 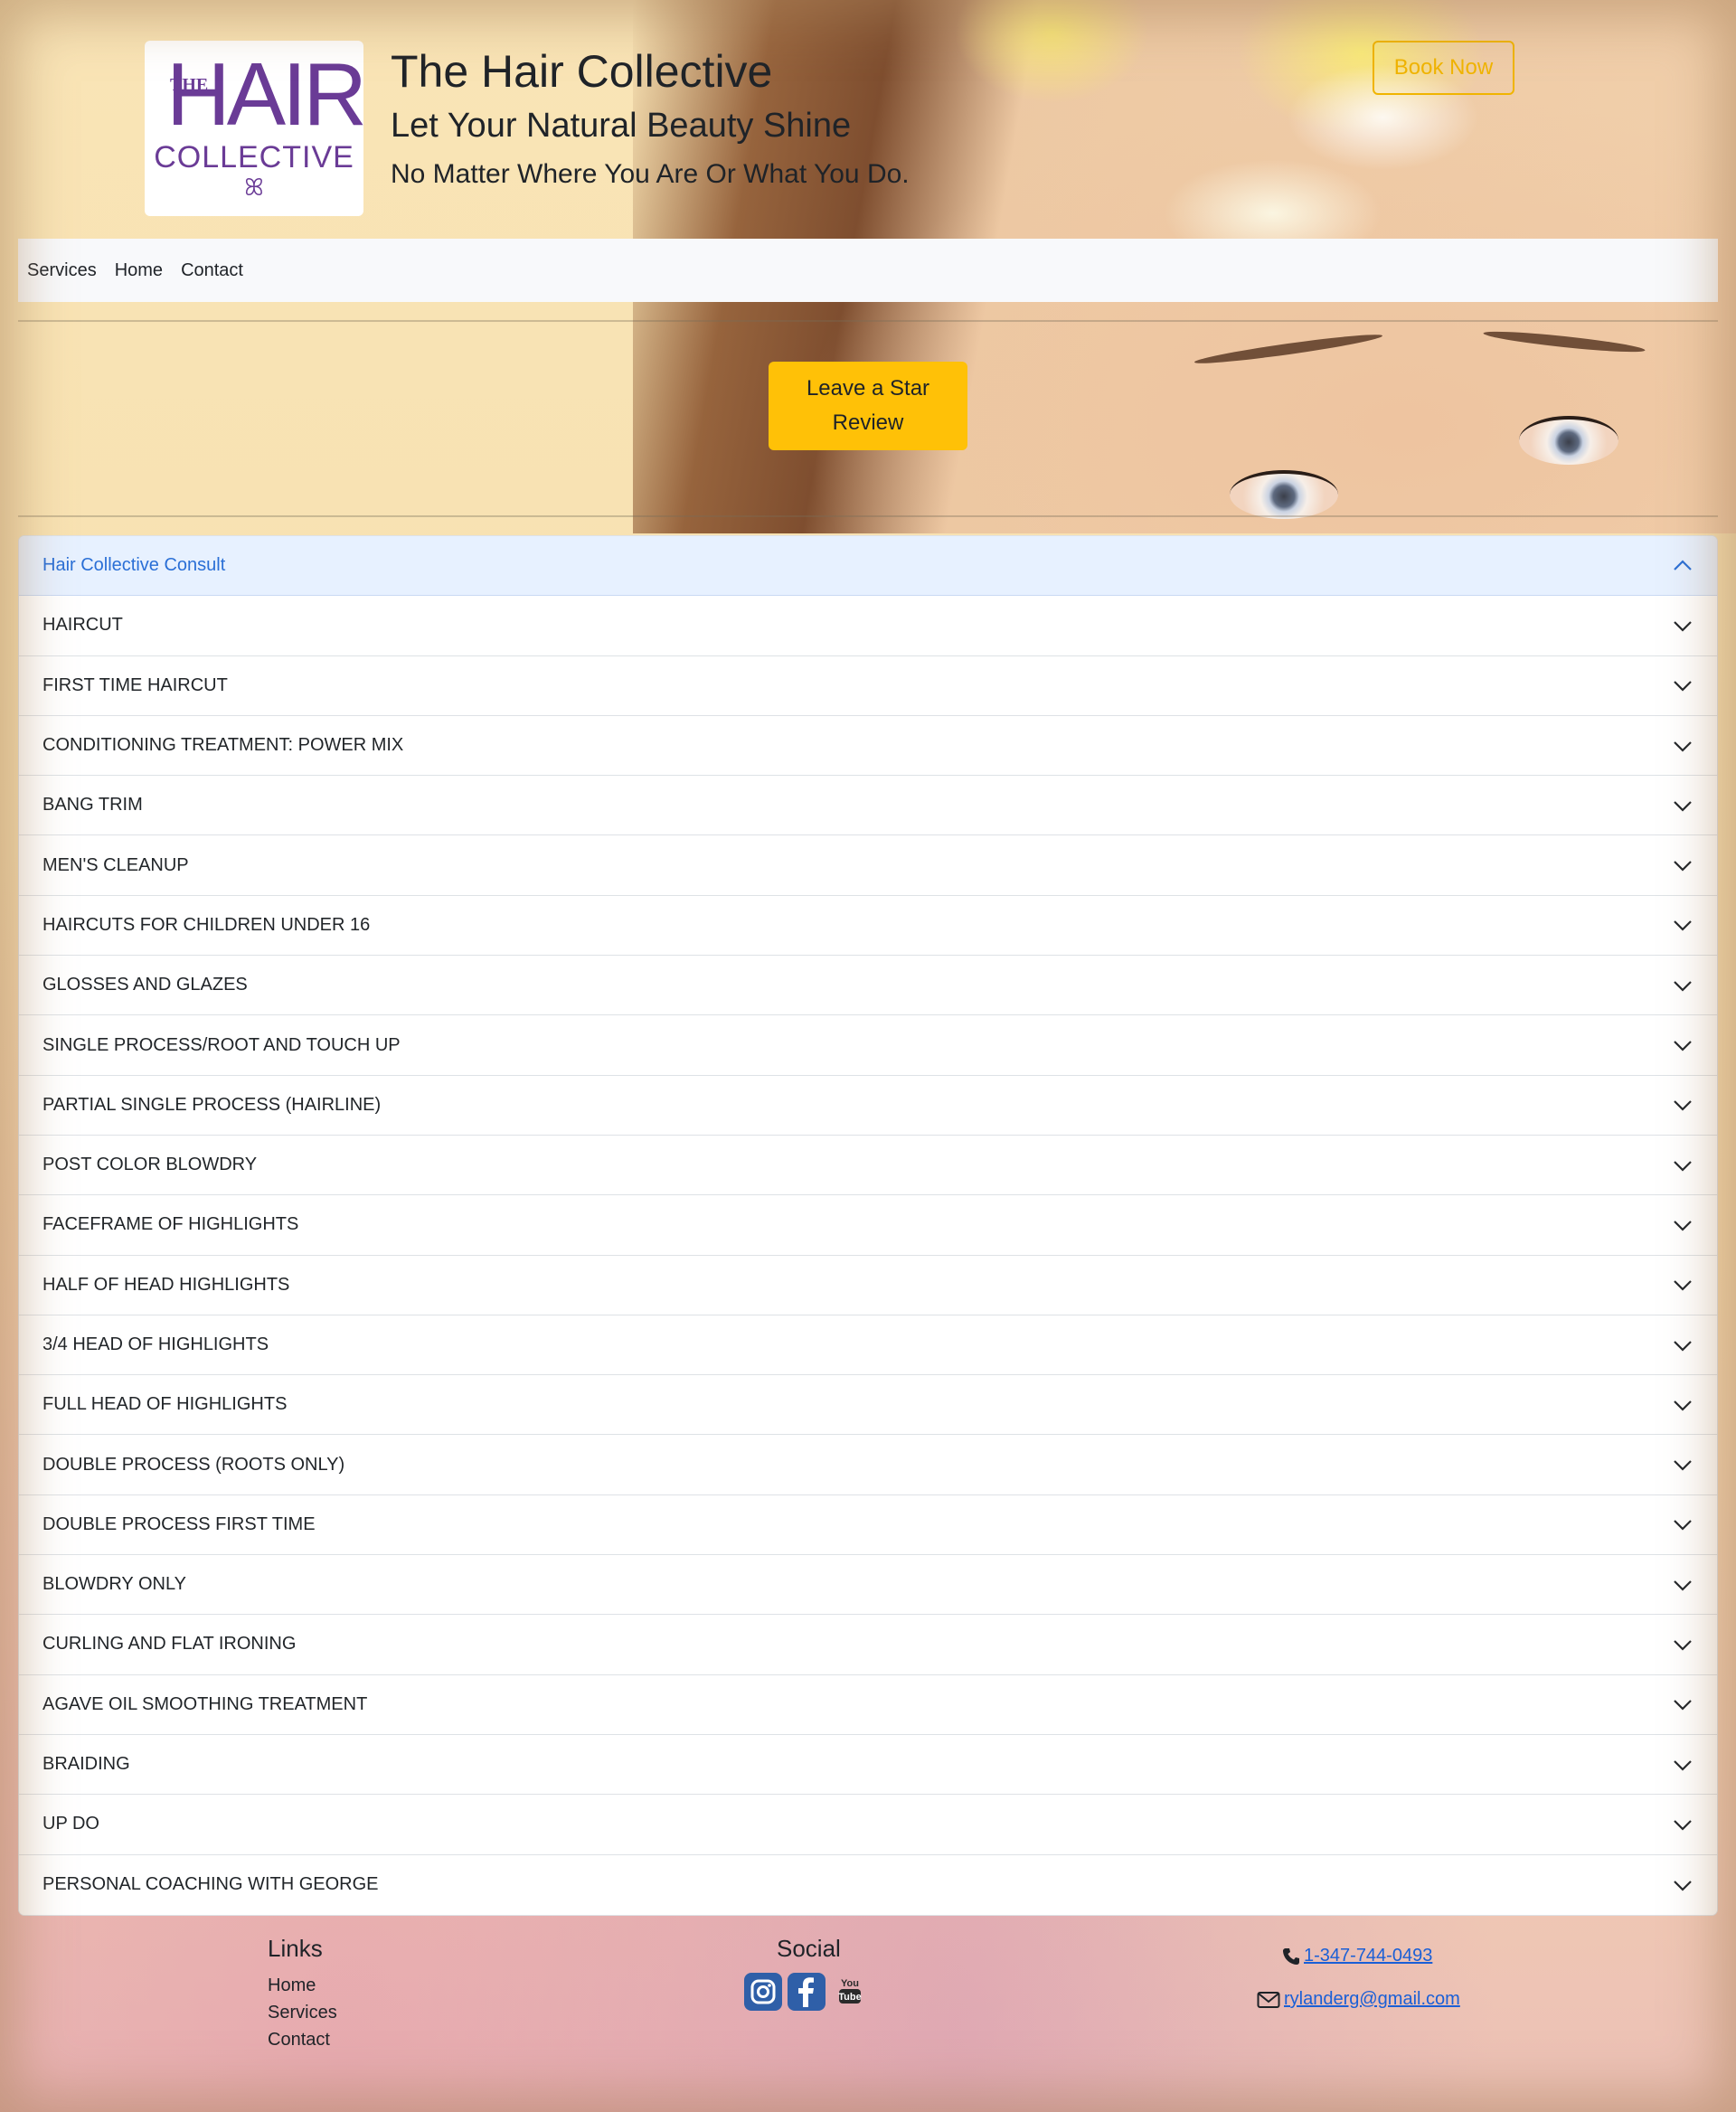 I want to click on nav-link-contact: Contact, so click(x=212, y=270).